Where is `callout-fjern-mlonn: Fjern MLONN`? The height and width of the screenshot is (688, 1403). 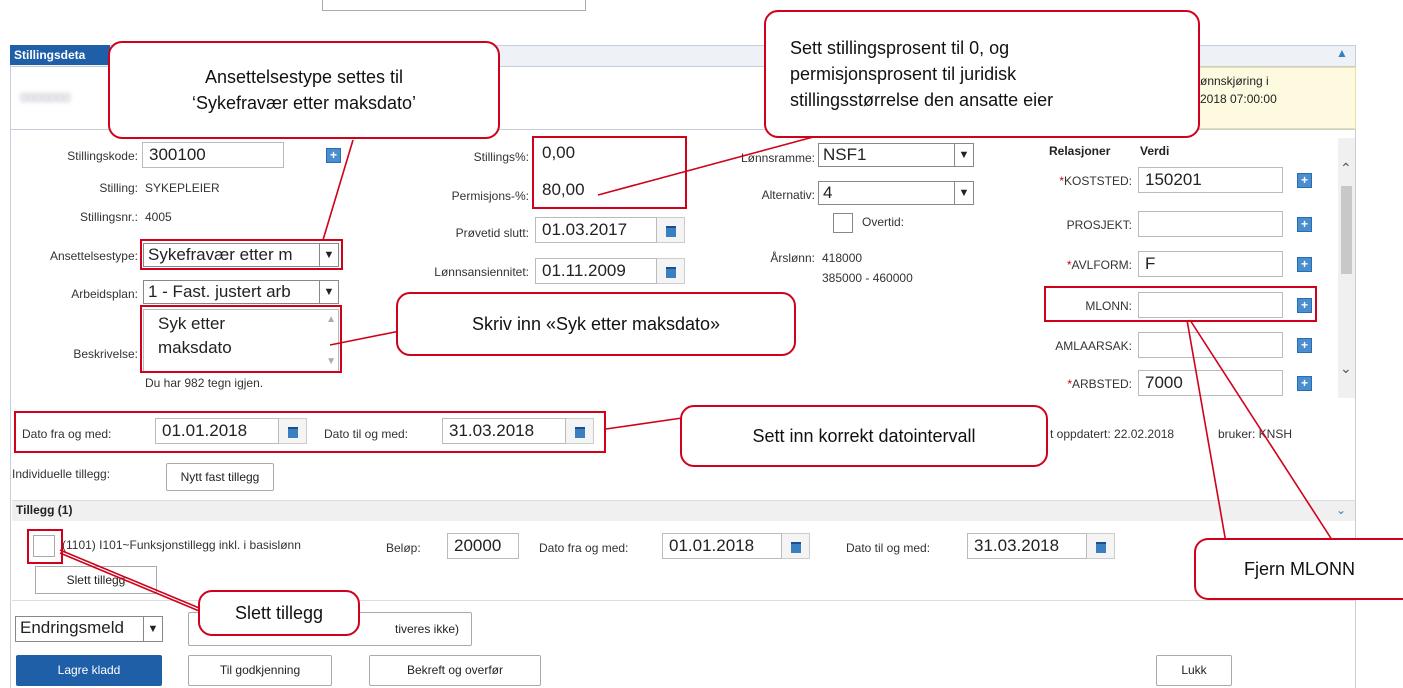 callout-fjern-mlonn: Fjern MLONN is located at coordinates (1298, 569).